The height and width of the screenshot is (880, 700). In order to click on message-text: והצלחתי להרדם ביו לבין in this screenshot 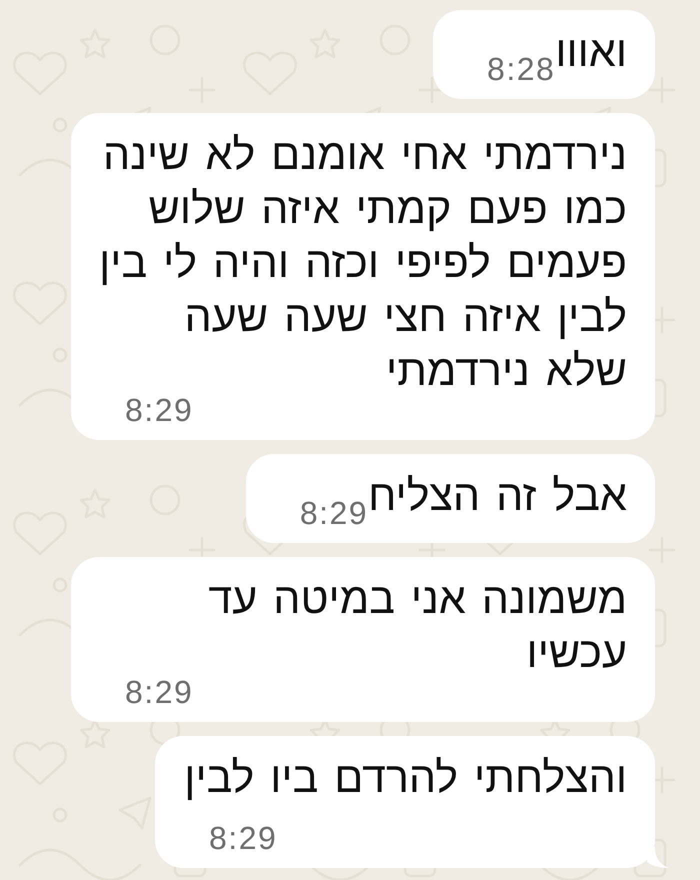, I will do `click(405, 778)`.